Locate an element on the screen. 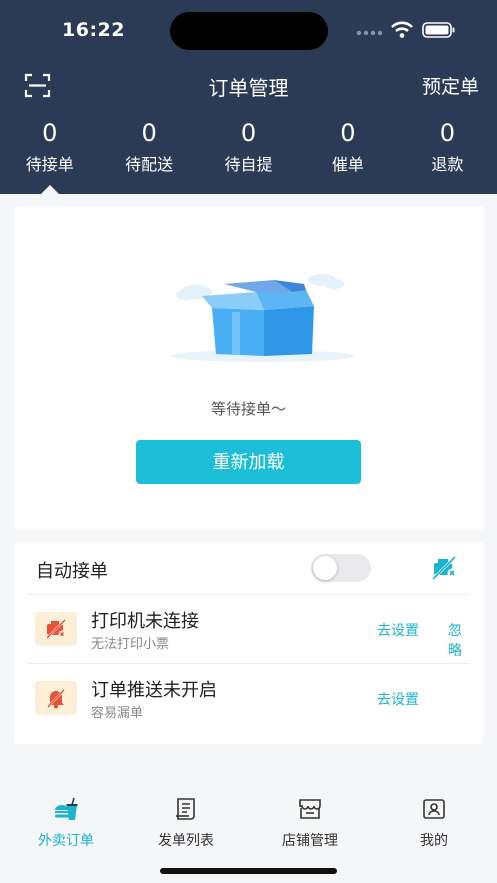  bell-off-icon is located at coordinates (56, 699).